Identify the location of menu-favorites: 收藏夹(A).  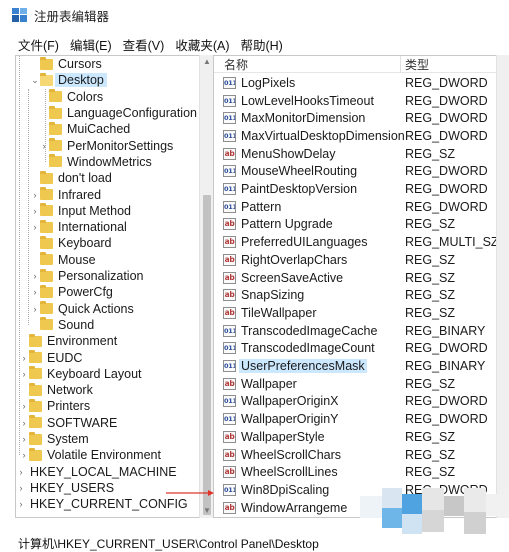
(202, 44).